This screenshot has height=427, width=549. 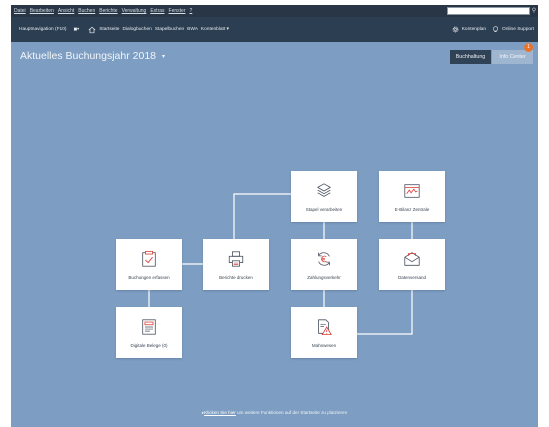 I want to click on euro-cycle-icon, so click(x=324, y=259).